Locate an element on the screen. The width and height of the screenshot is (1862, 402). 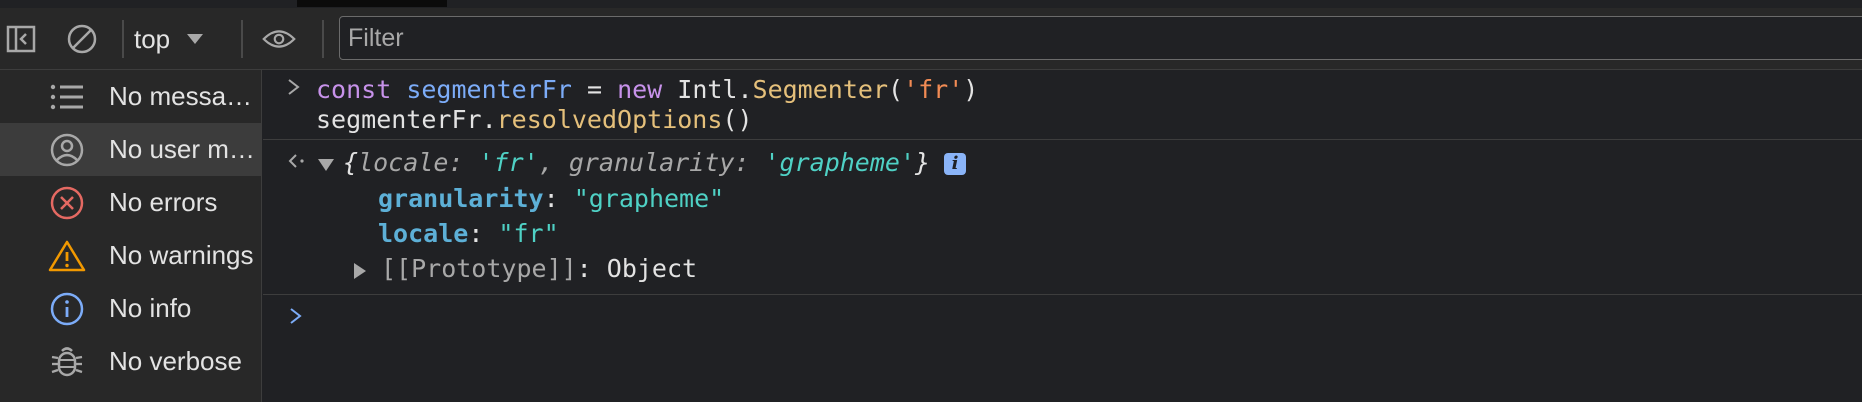
code-variable: segmenterFr is located at coordinates (489, 89).